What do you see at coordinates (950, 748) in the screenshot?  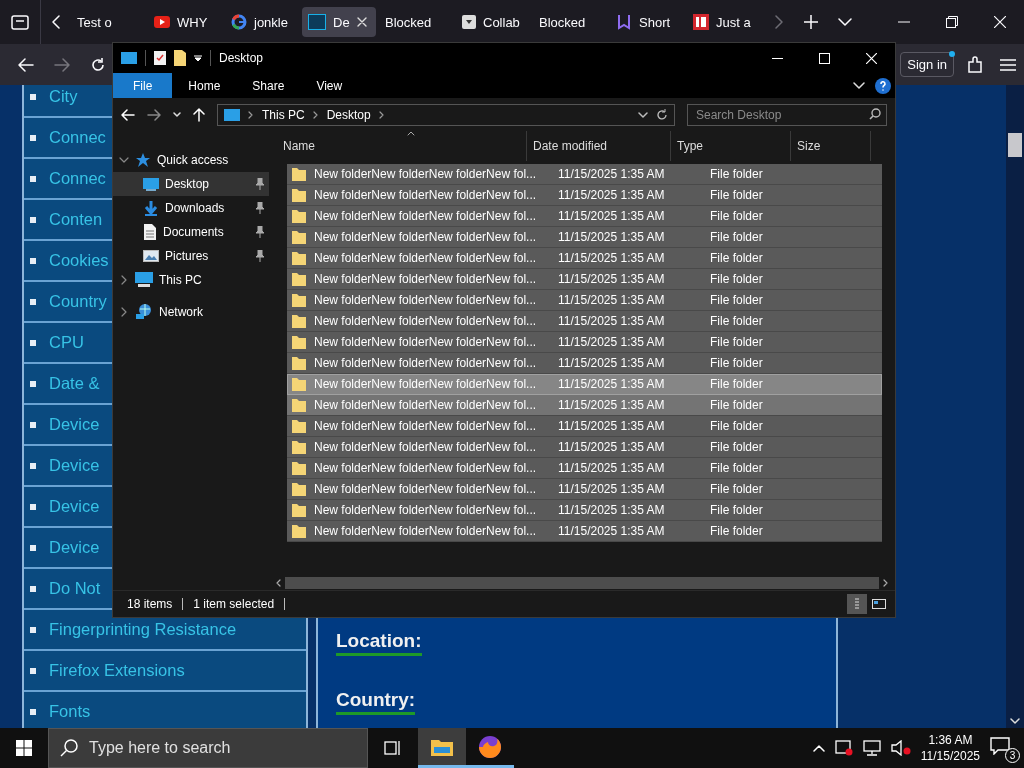 I see `clock: 1:36 AM 11/15/2025` at bounding box center [950, 748].